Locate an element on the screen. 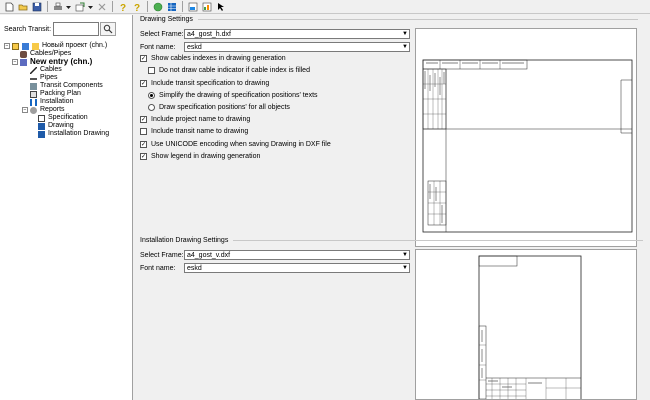  drawing-settings-title: Drawing Settings is located at coordinates (166, 19).